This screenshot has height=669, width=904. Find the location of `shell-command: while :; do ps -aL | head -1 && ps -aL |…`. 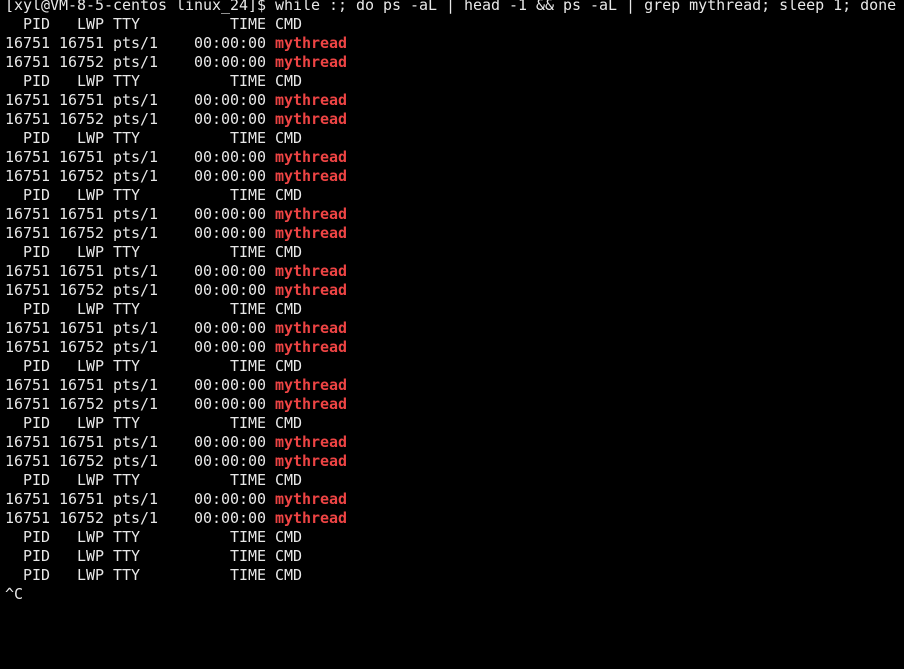

shell-command: while :; do ps -aL | head -1 && ps -aL |… is located at coordinates (586, 7).